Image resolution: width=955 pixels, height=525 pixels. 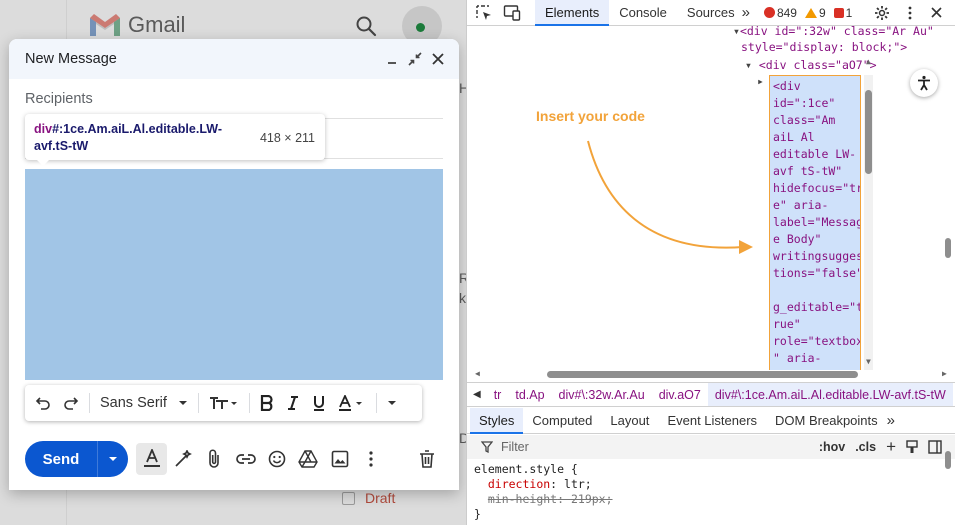 I want to click on send-button: Send, so click(x=76, y=459).